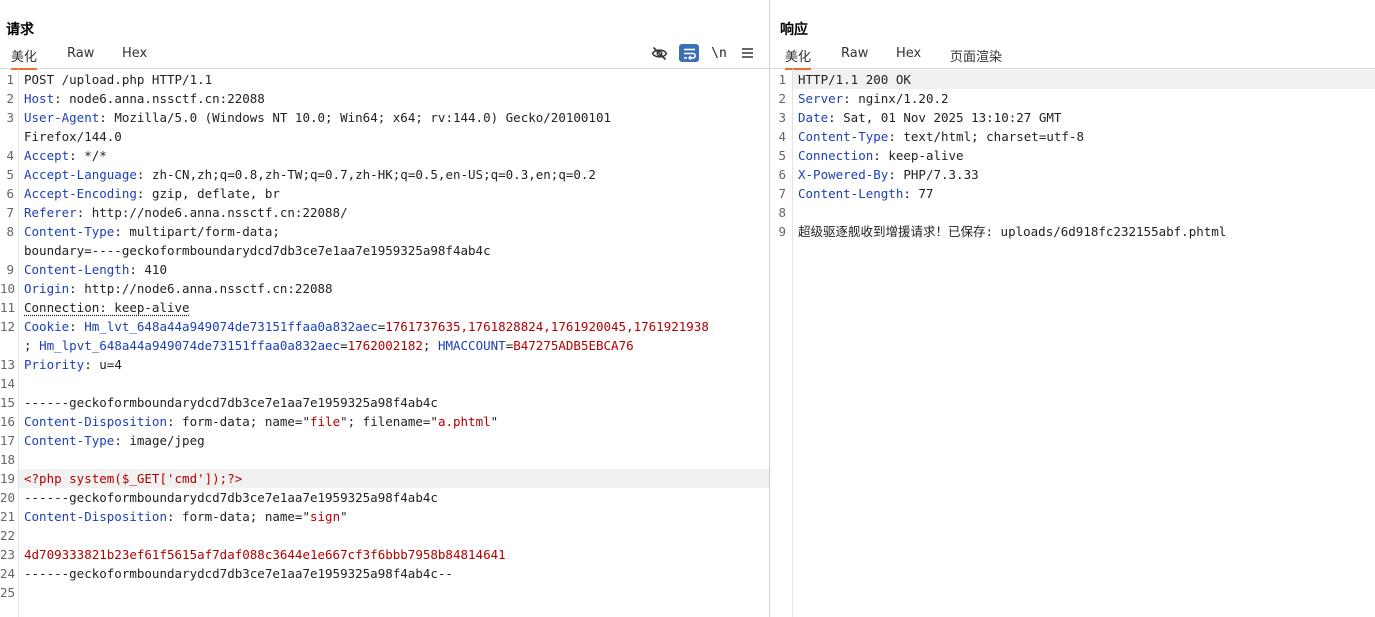 The height and width of the screenshot is (617, 1375). What do you see at coordinates (7, 345) in the screenshot?
I see `line-number` at bounding box center [7, 345].